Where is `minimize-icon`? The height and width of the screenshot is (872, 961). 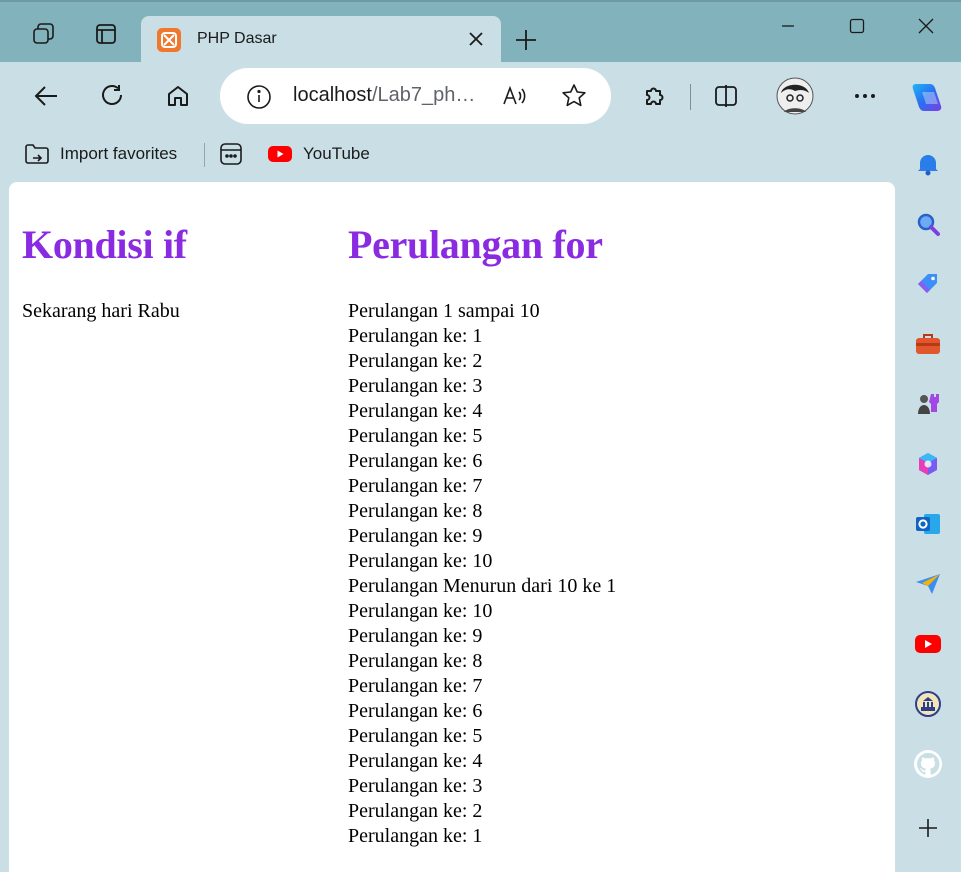 minimize-icon is located at coordinates (788, 26).